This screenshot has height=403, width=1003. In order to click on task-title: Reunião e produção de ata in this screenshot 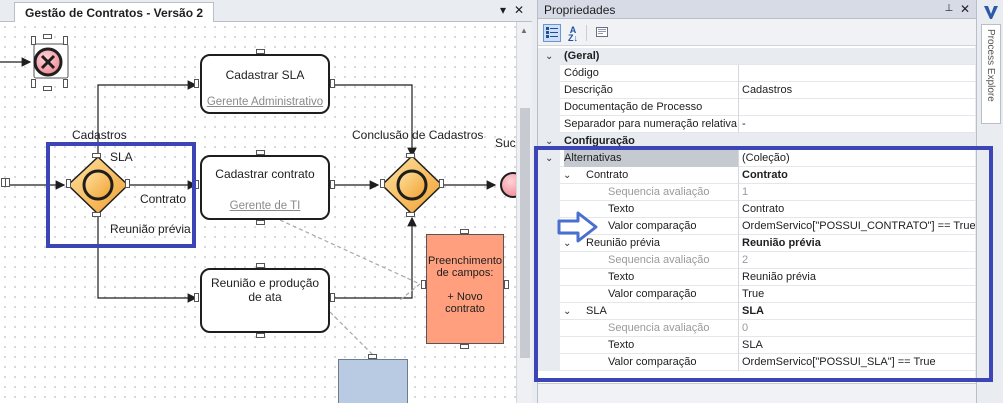, I will do `click(265, 290)`.